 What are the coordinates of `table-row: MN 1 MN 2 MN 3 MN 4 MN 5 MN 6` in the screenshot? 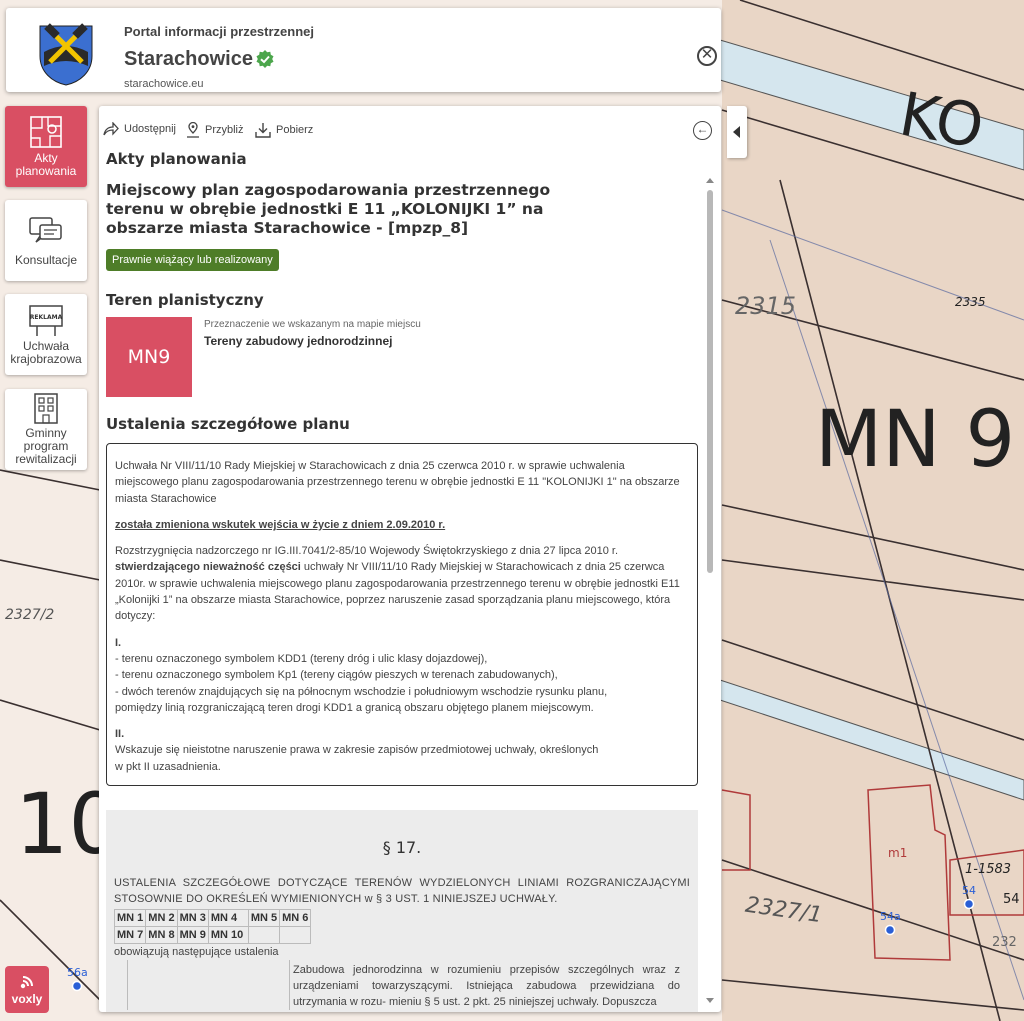 It's located at (212, 918).